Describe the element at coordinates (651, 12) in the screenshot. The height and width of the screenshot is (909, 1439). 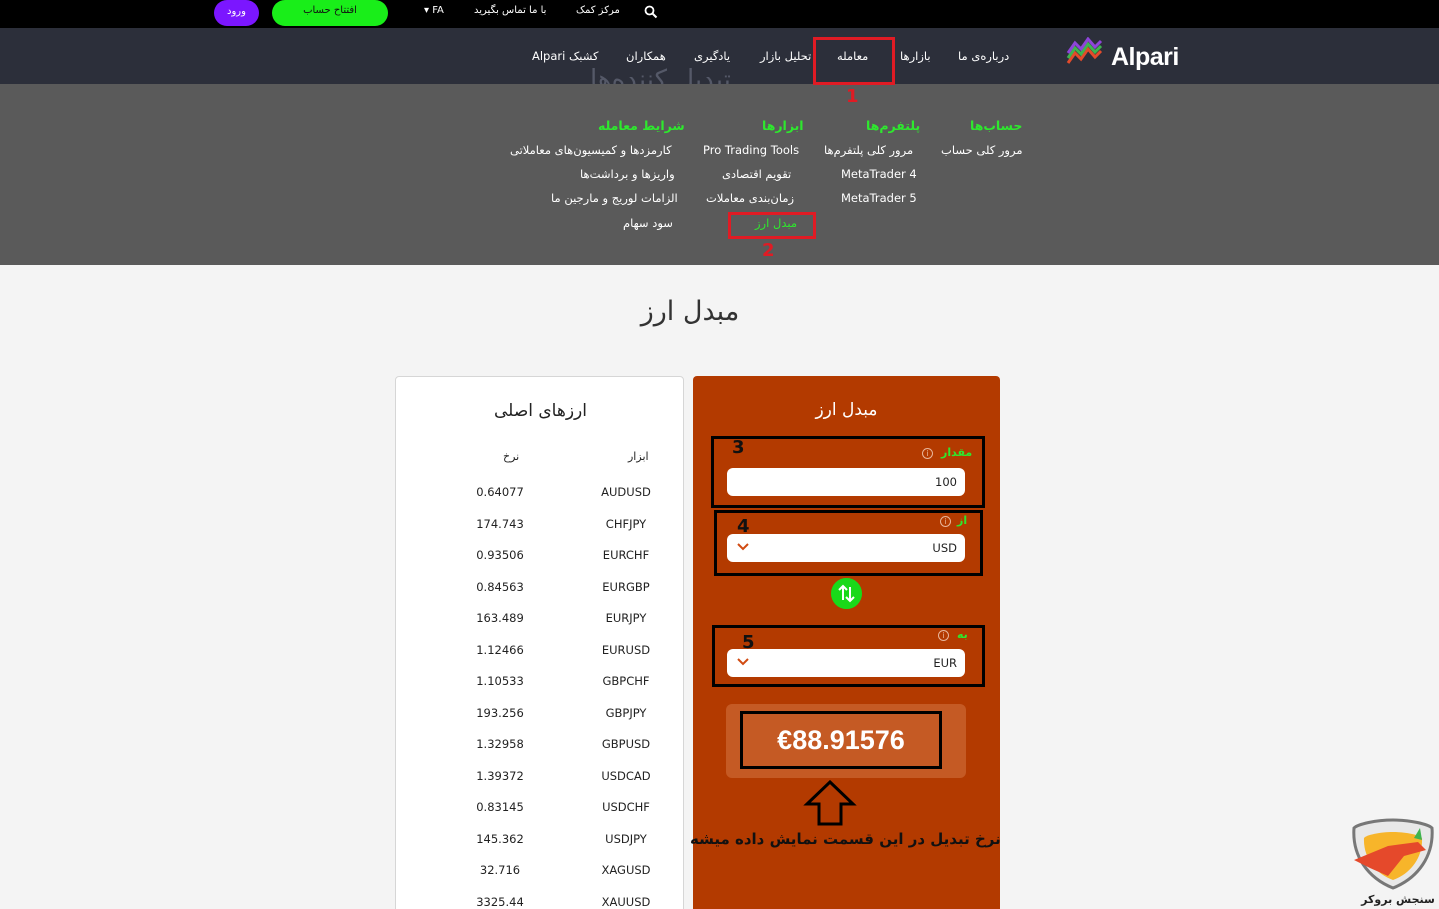
I see `search-icon` at that location.